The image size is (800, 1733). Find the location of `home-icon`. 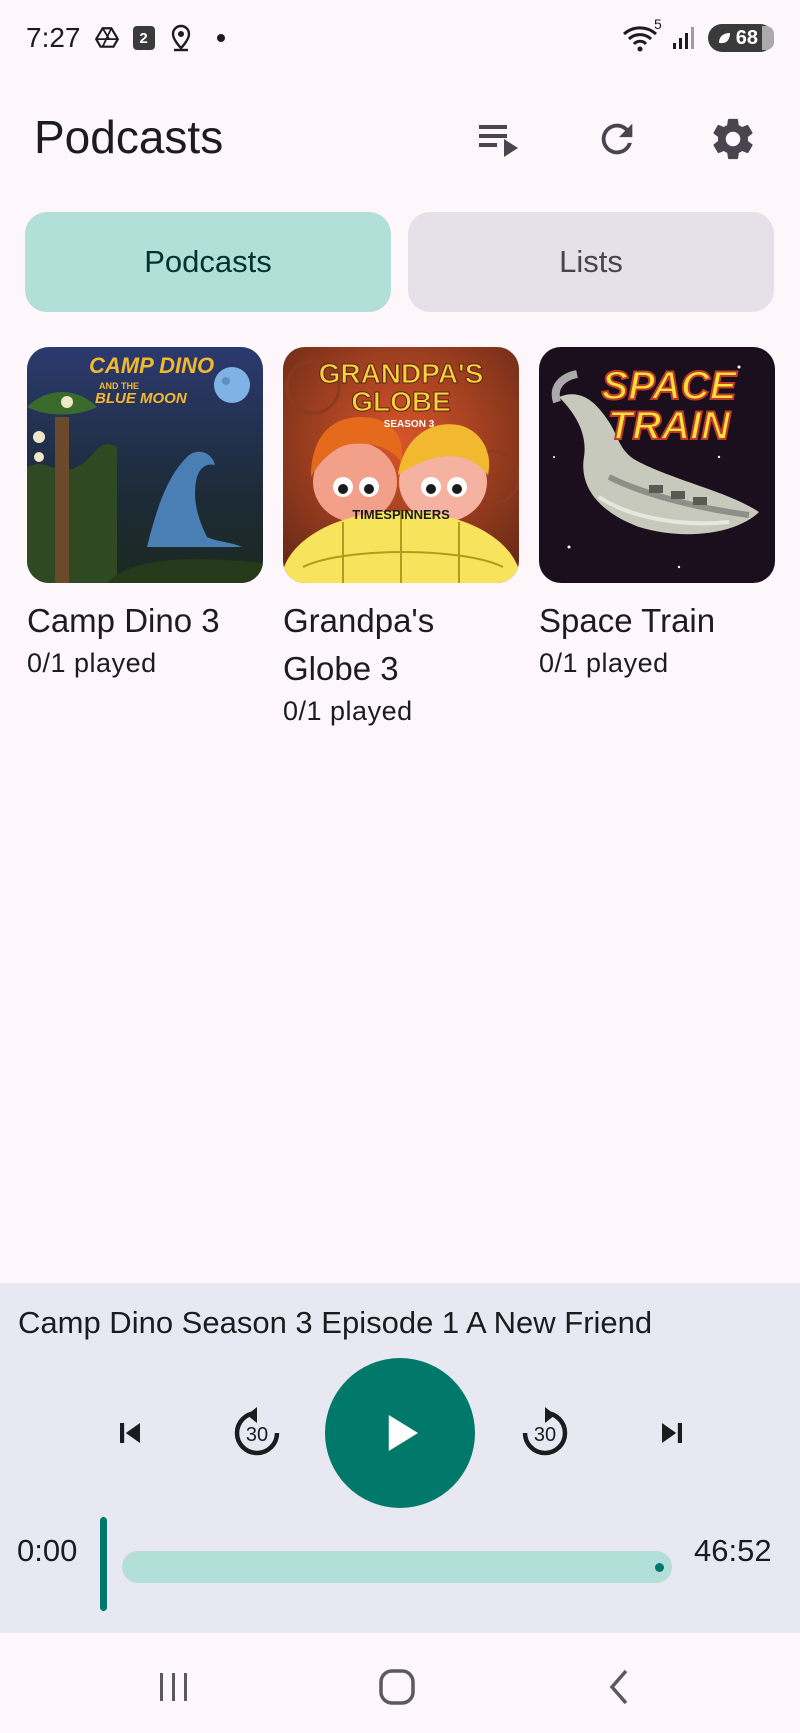

home-icon is located at coordinates (397, 1687).